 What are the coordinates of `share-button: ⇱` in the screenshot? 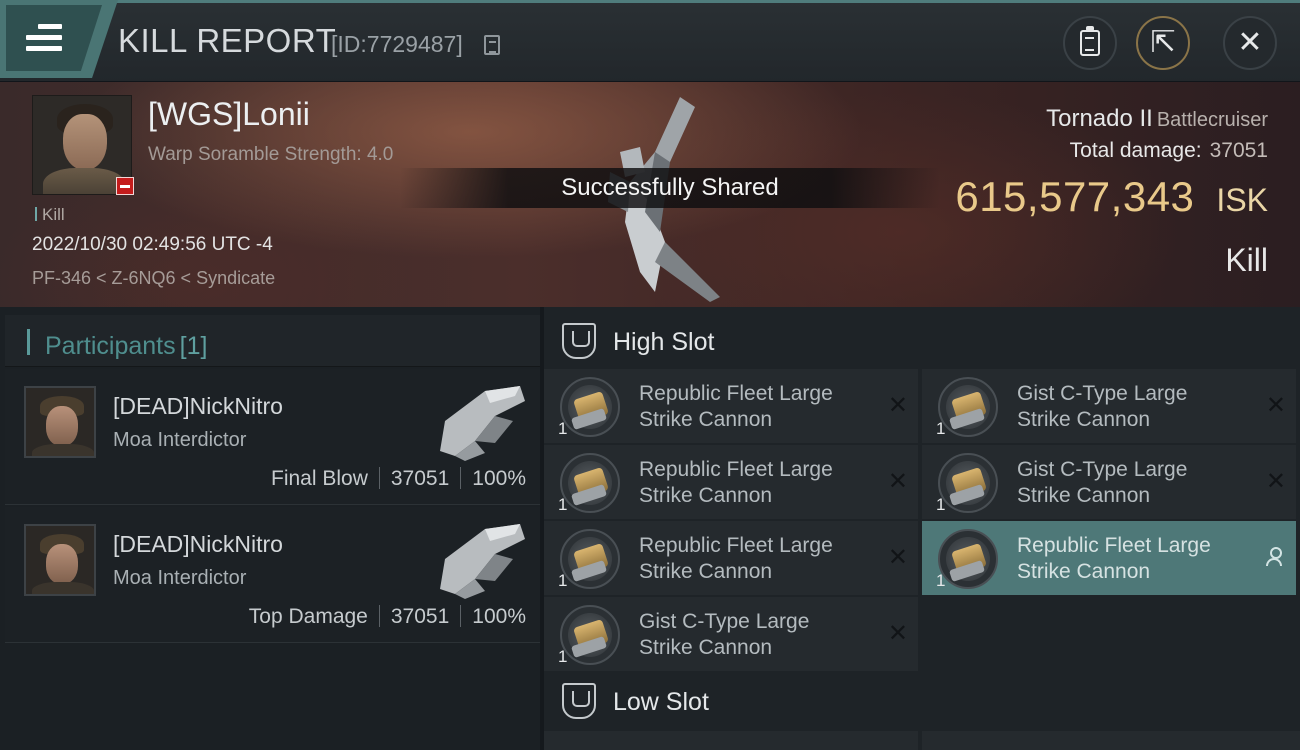 It's located at (1163, 43).